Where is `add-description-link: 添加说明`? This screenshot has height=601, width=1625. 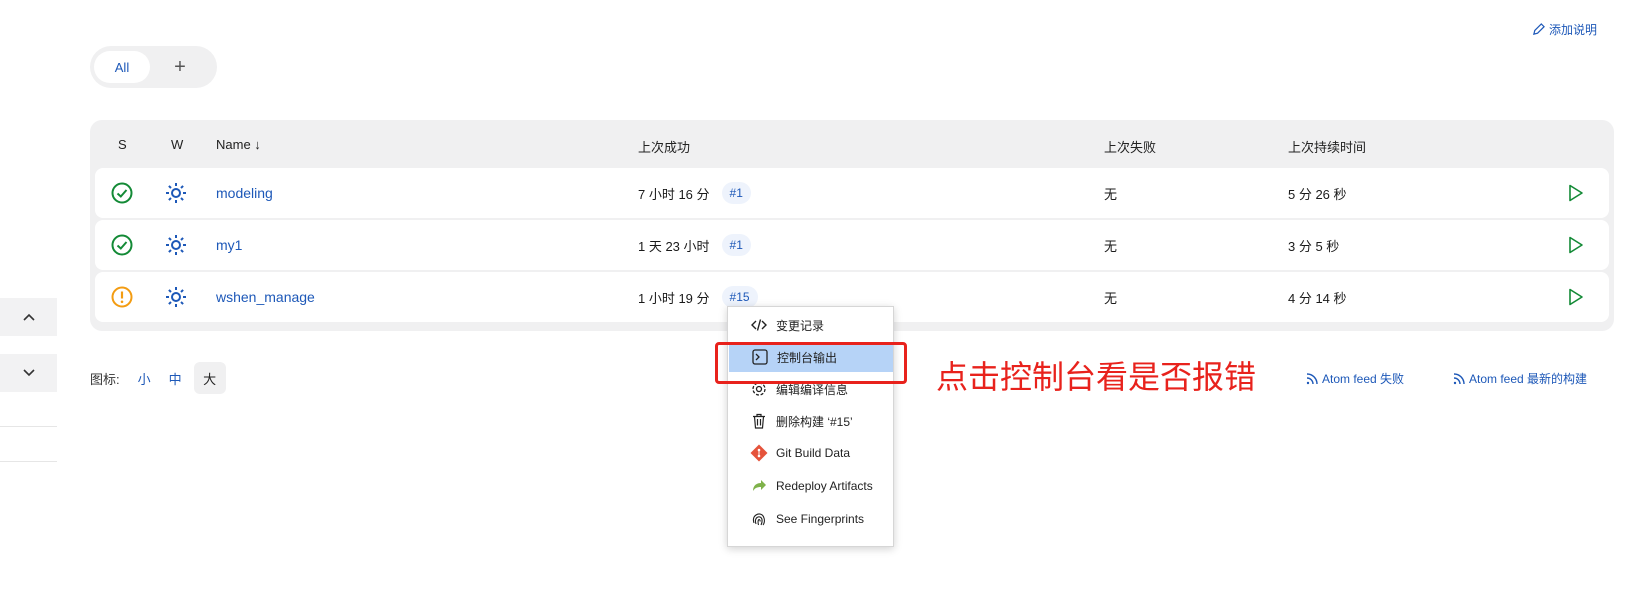
add-description-link: 添加说明 is located at coordinates (1564, 29).